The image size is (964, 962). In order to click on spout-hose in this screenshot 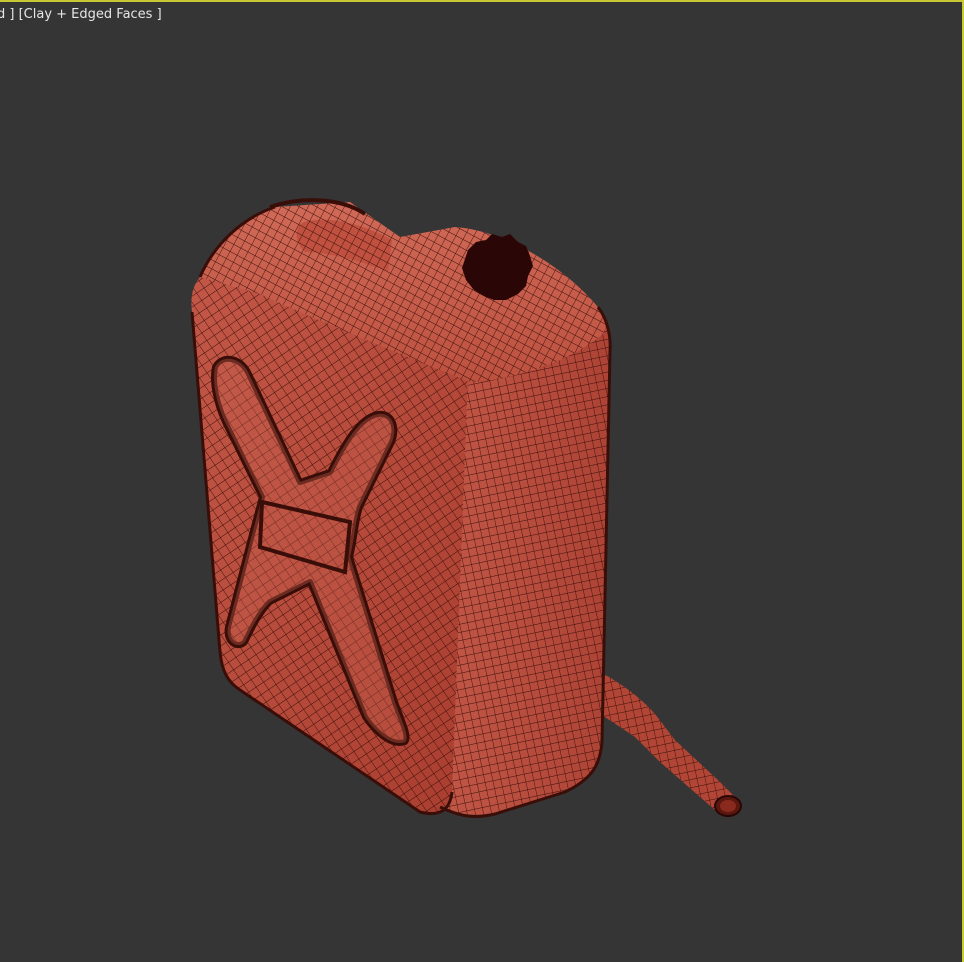, I will do `click(668, 743)`.